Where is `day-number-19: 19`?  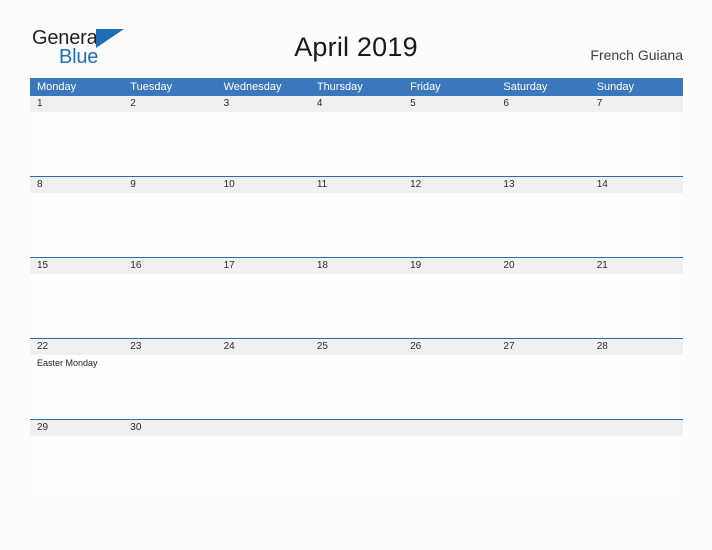 day-number-19: 19 is located at coordinates (449, 266).